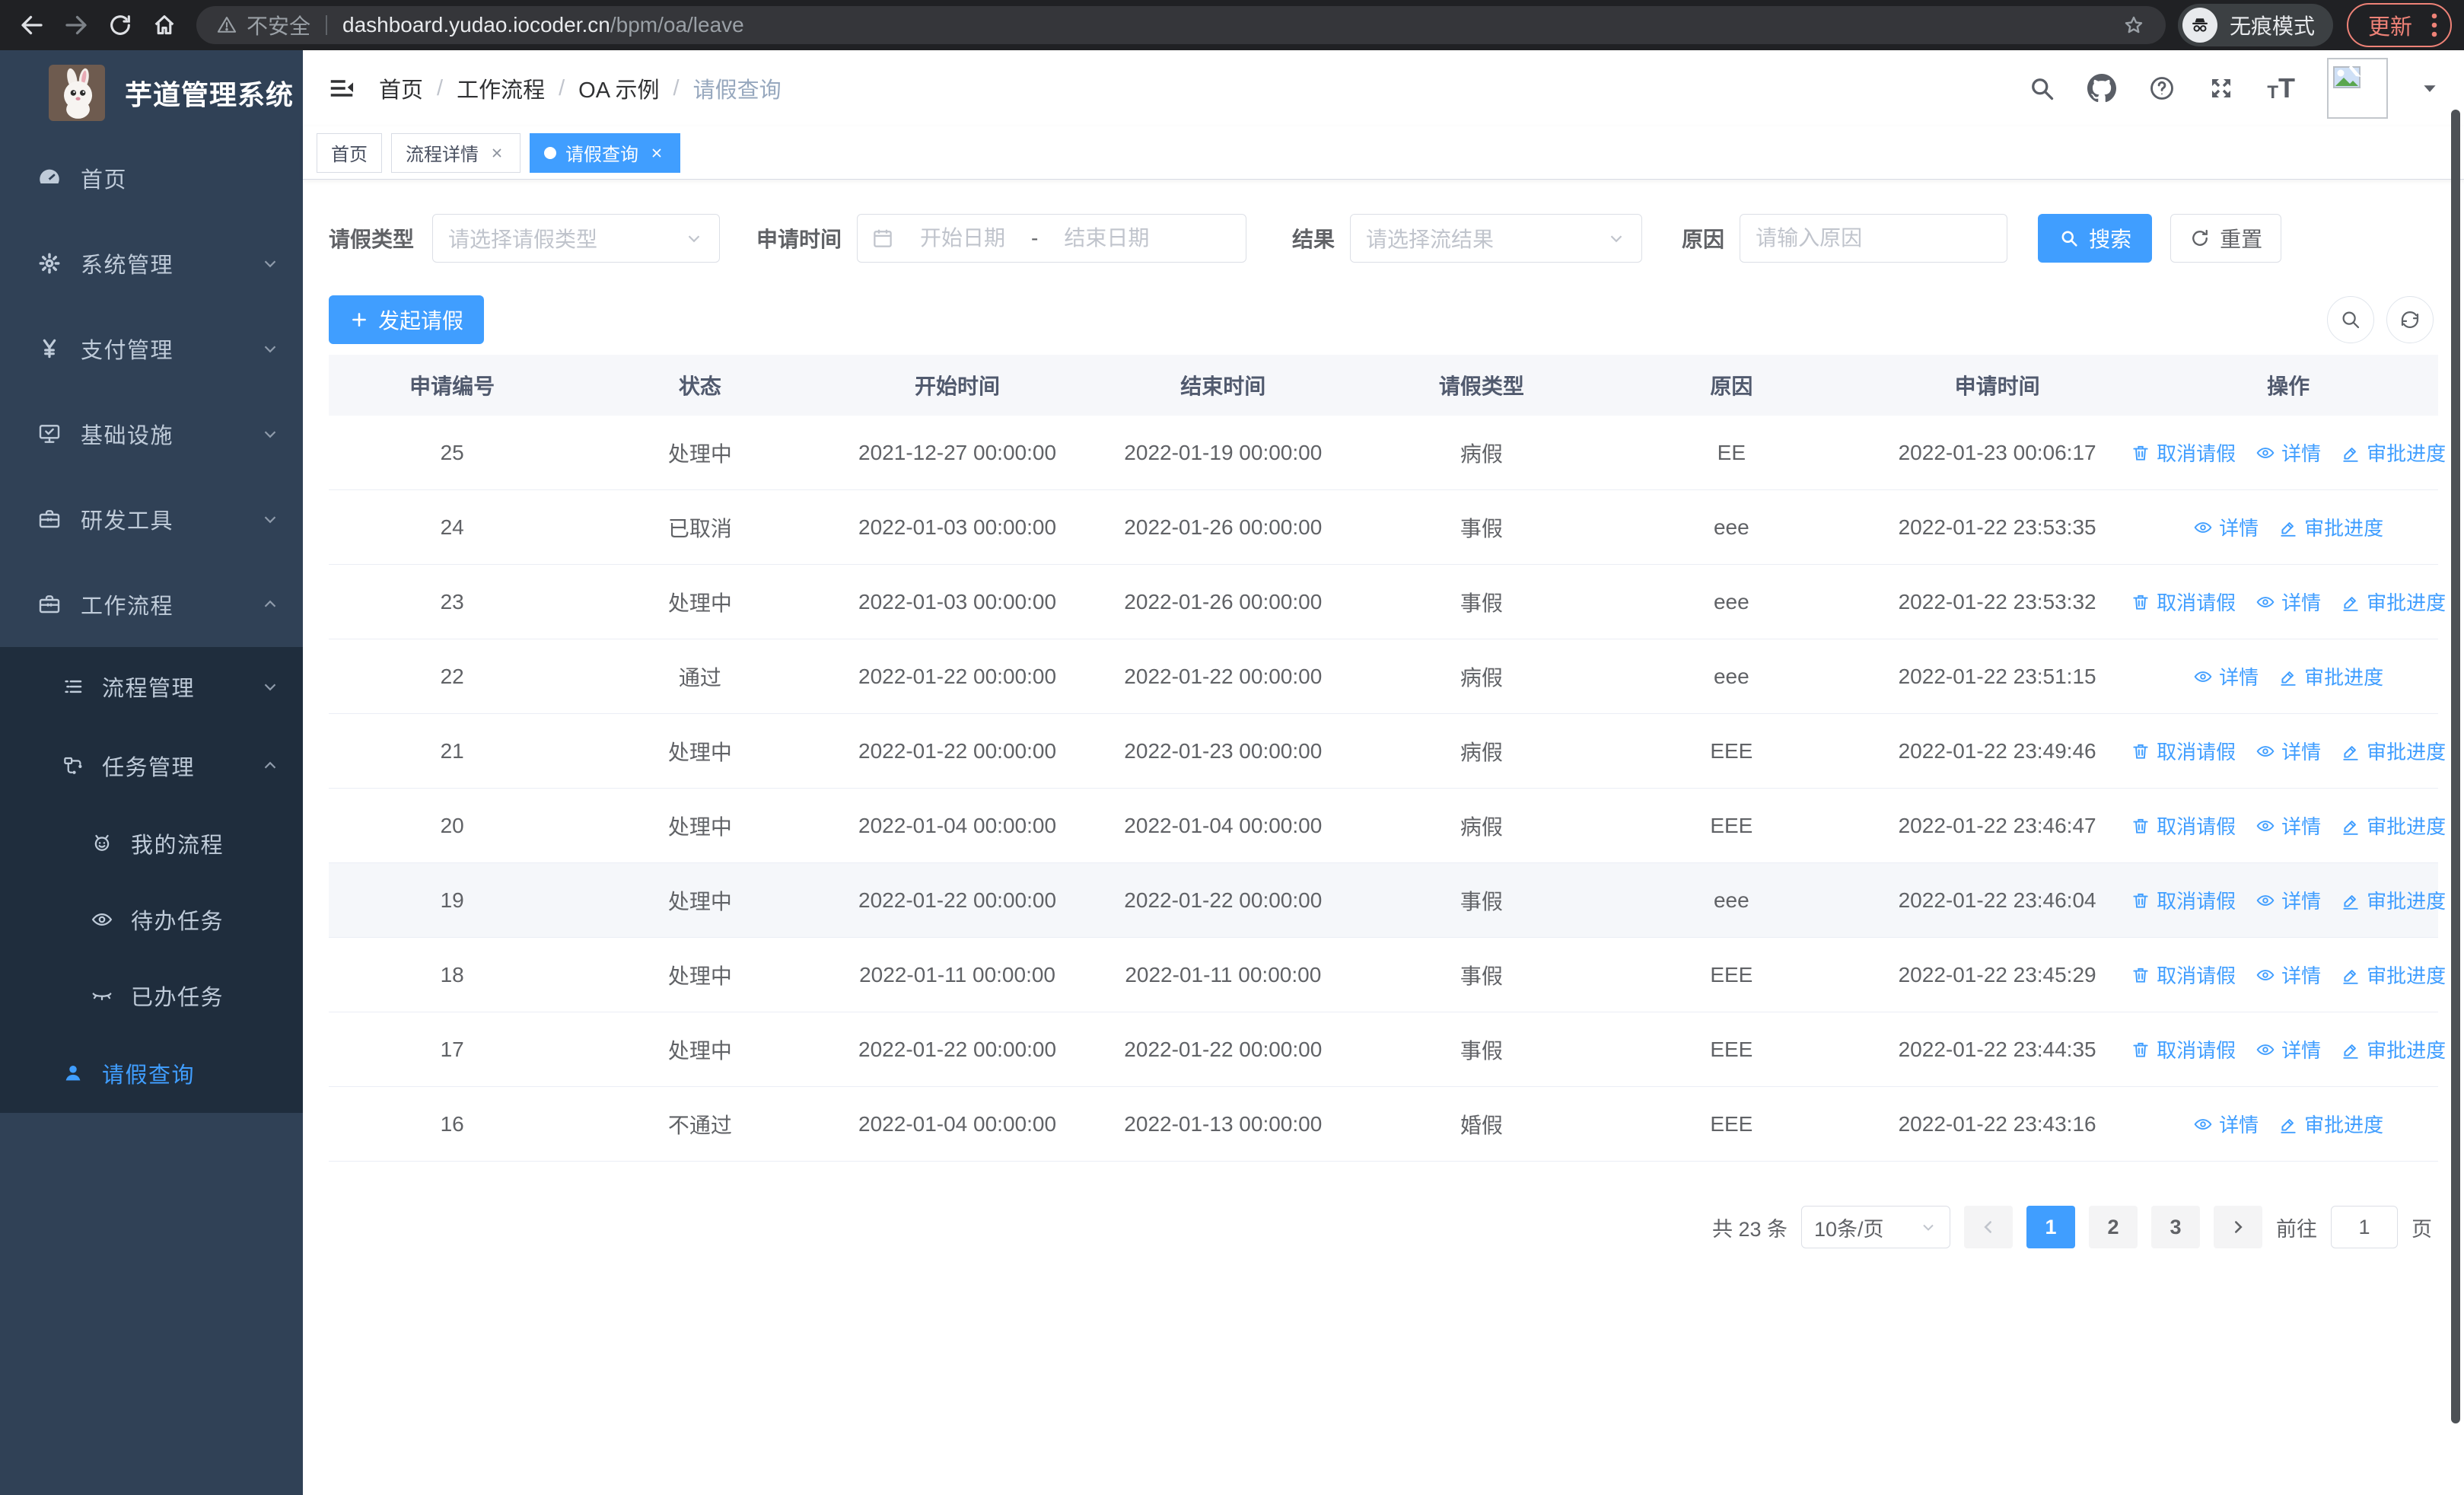 This screenshot has height=1495, width=2464. Describe the element at coordinates (151, 843) in the screenshot. I see `sidebar-item-my-processes: 我的流程` at that location.